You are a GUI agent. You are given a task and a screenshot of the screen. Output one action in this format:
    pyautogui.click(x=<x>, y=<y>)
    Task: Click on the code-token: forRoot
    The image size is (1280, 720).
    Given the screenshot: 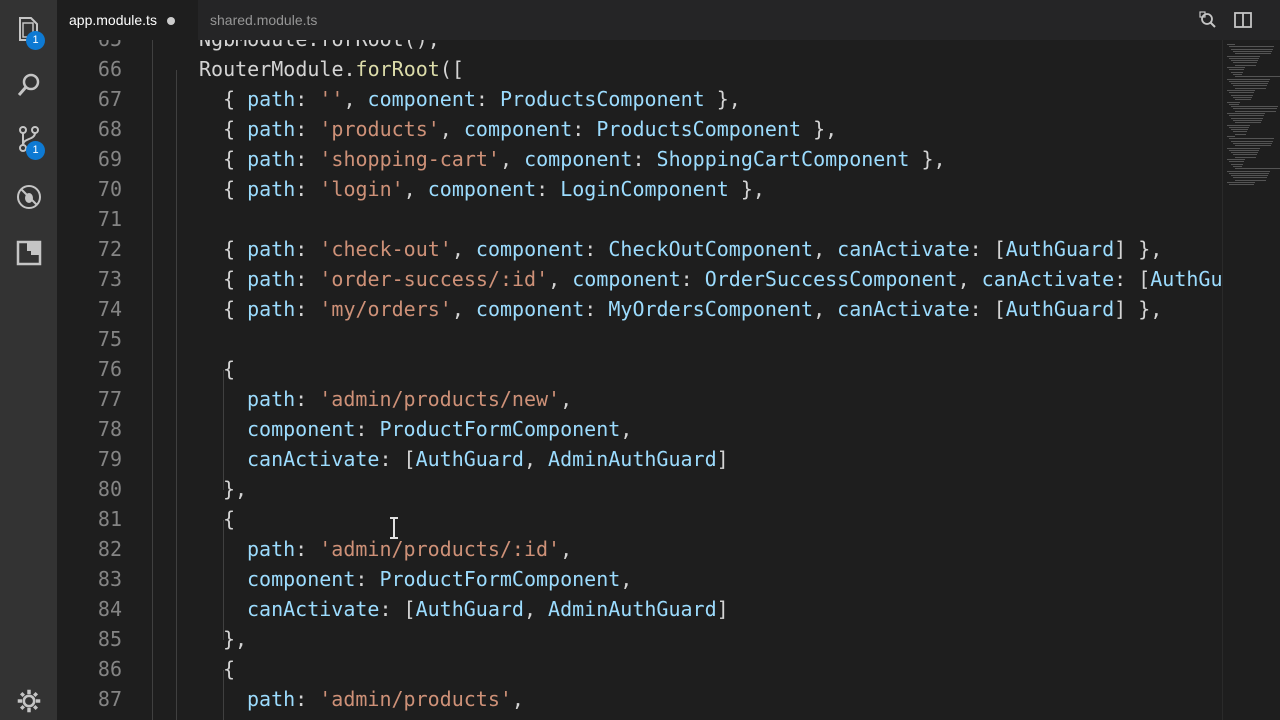 What is the action you would take?
    pyautogui.click(x=397, y=69)
    